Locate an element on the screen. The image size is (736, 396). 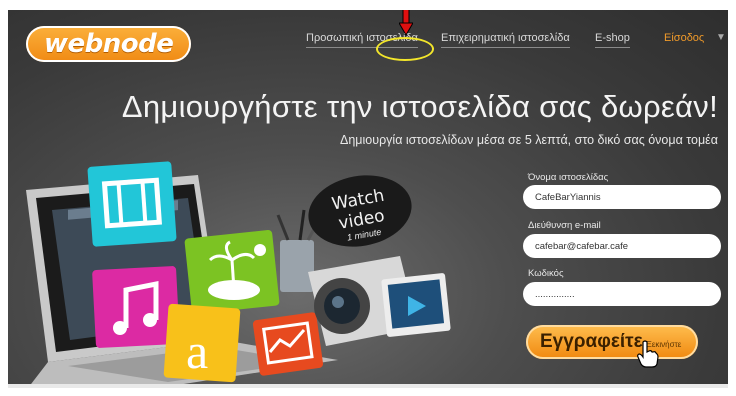
bottom-divider is located at coordinates (368, 386).